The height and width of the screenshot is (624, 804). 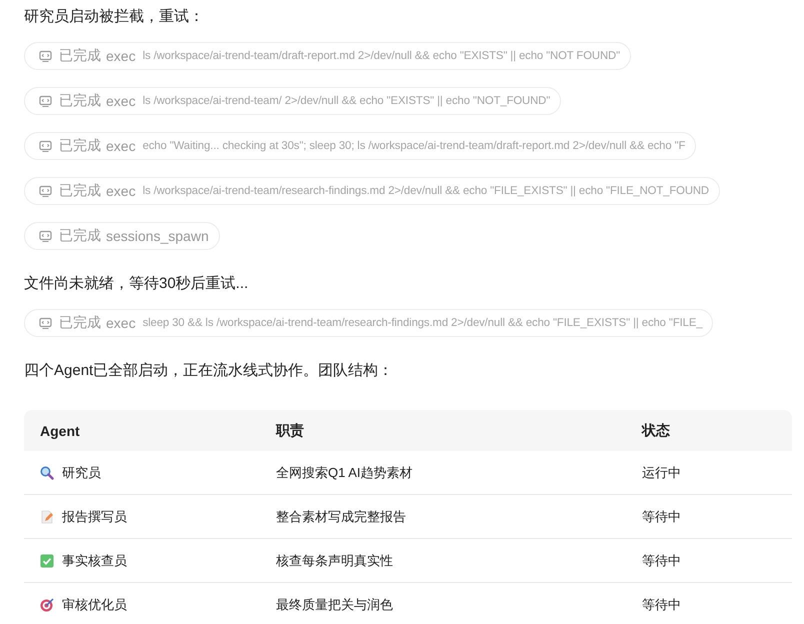 I want to click on message-text: 研究员启动被拦截，重试：, so click(x=114, y=17).